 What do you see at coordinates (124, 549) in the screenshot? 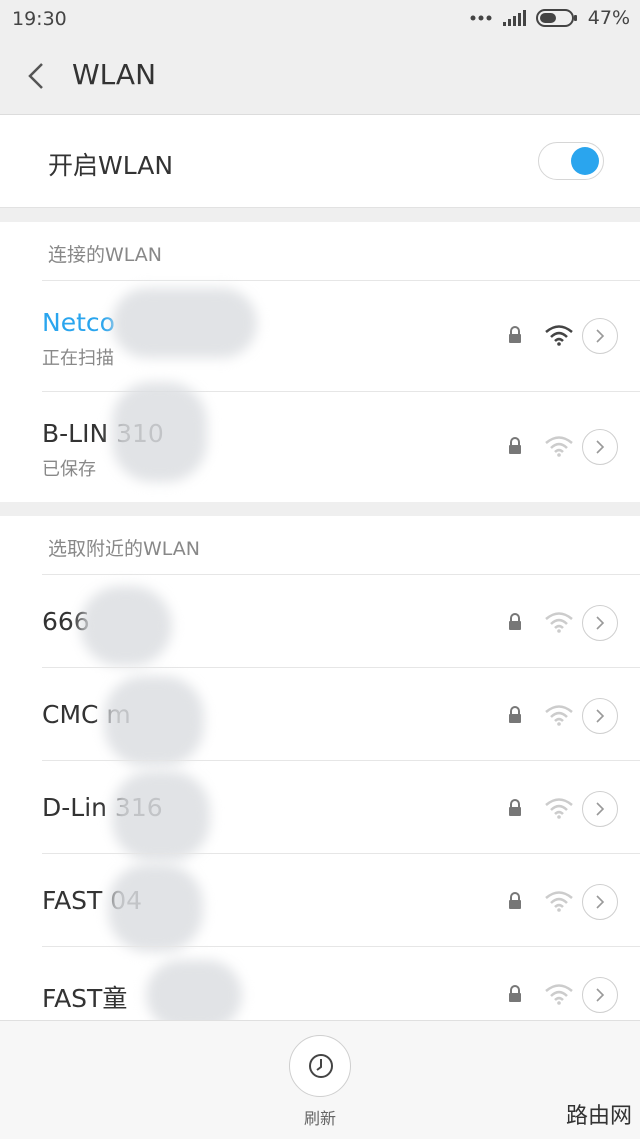
I see `nearby-section-header: 选取附近的WLAN` at bounding box center [124, 549].